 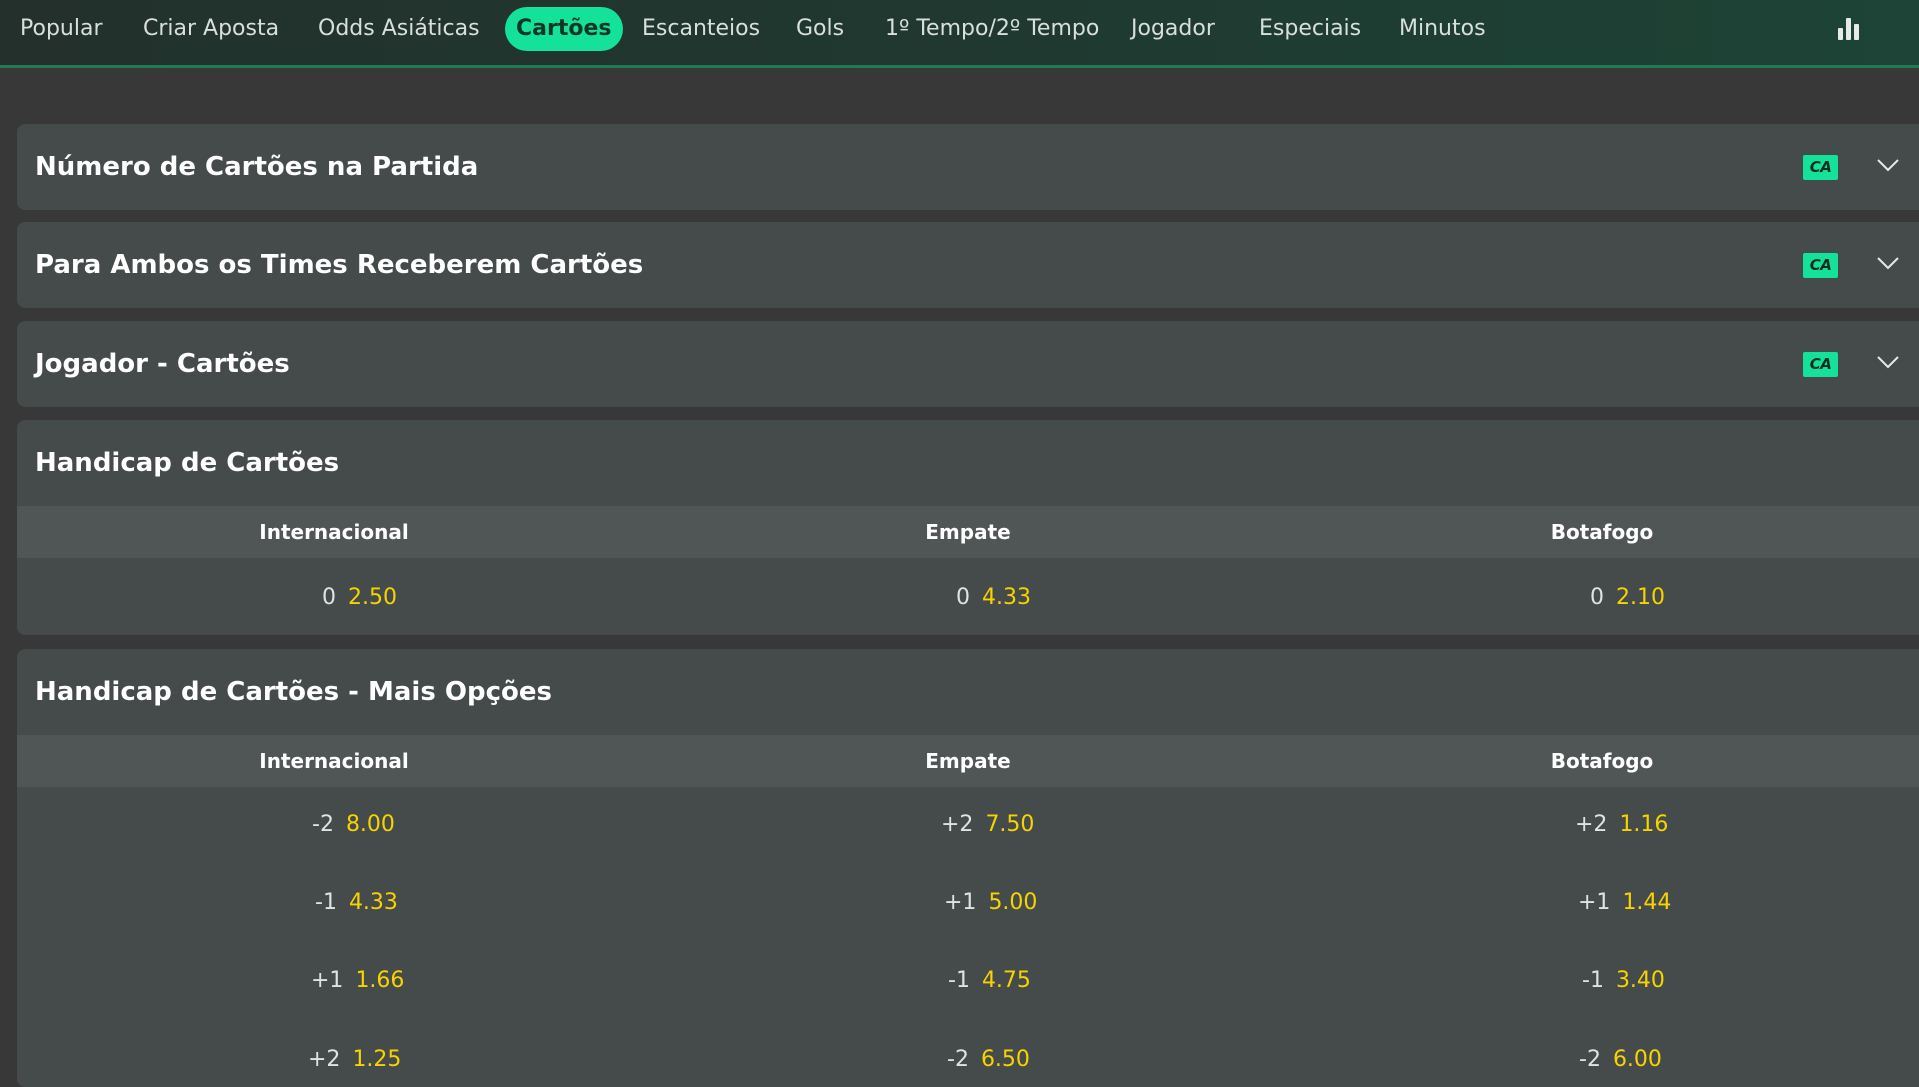 What do you see at coordinates (1013, 902) in the screenshot?
I see `odds-price: 5.00` at bounding box center [1013, 902].